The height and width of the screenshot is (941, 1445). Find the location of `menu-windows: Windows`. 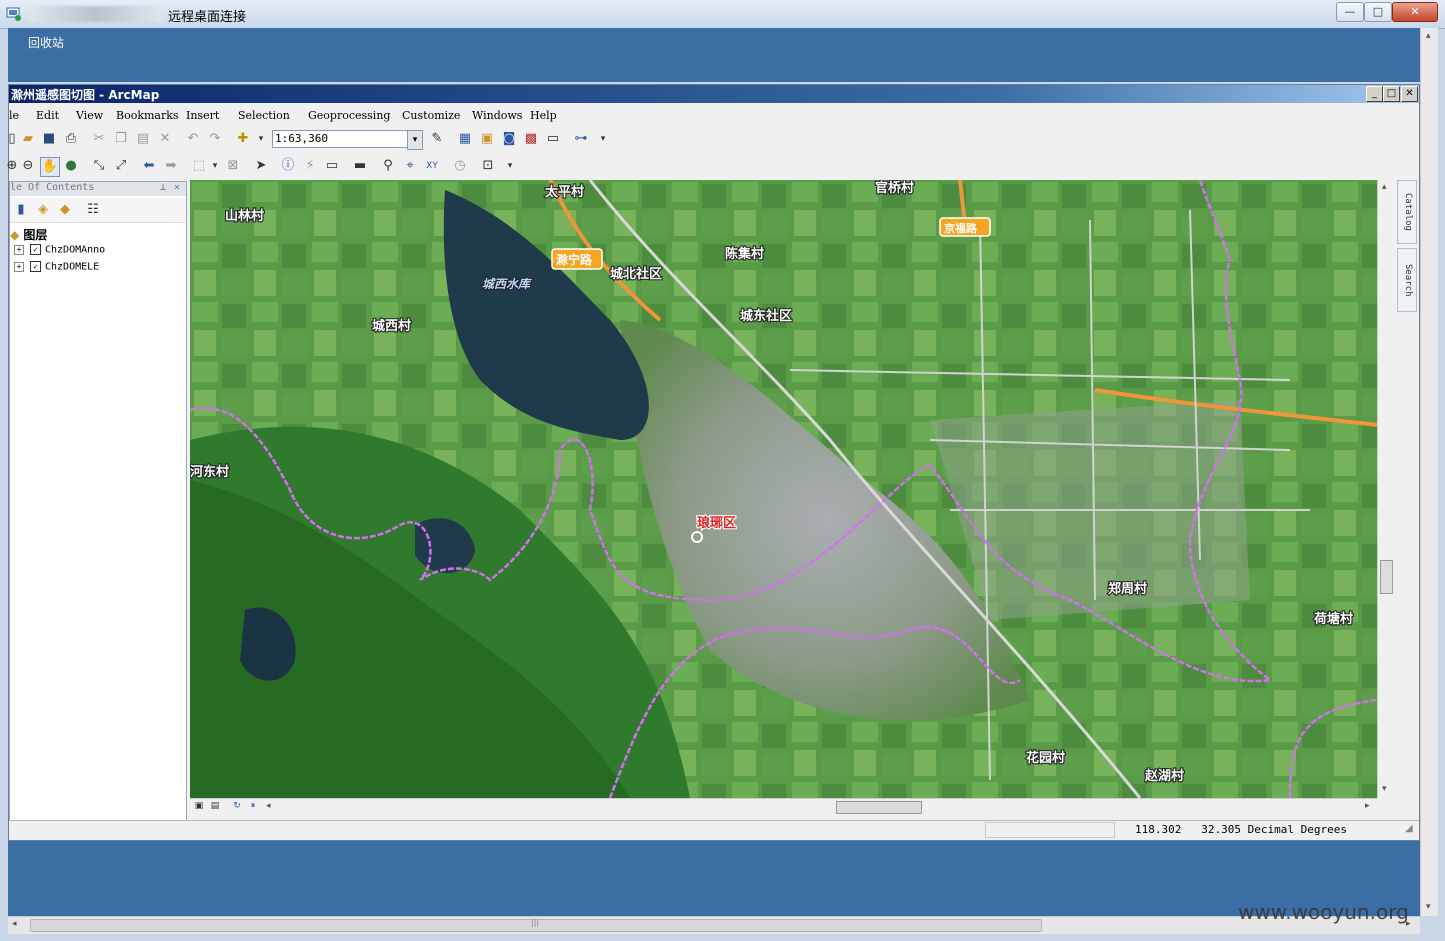

menu-windows: Windows is located at coordinates (497, 115).